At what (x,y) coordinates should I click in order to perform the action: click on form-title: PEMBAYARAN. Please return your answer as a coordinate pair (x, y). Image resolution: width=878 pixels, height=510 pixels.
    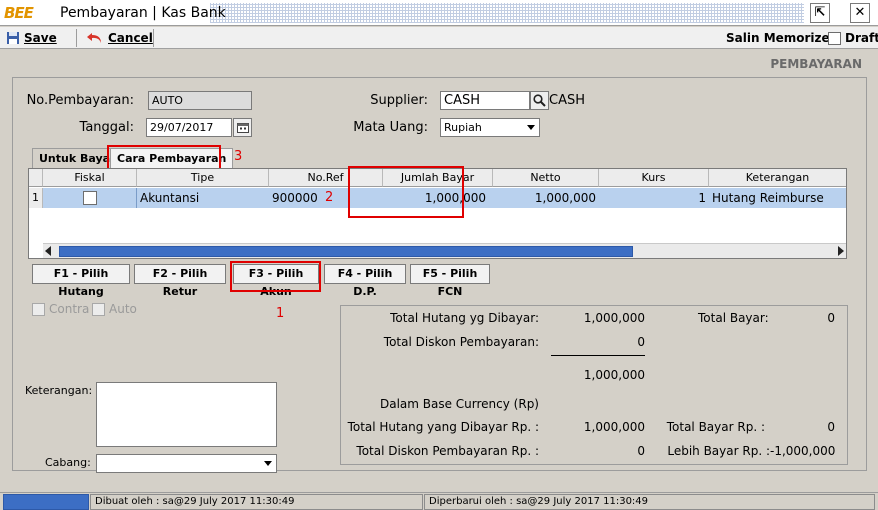
    Looking at the image, I should click on (816, 64).